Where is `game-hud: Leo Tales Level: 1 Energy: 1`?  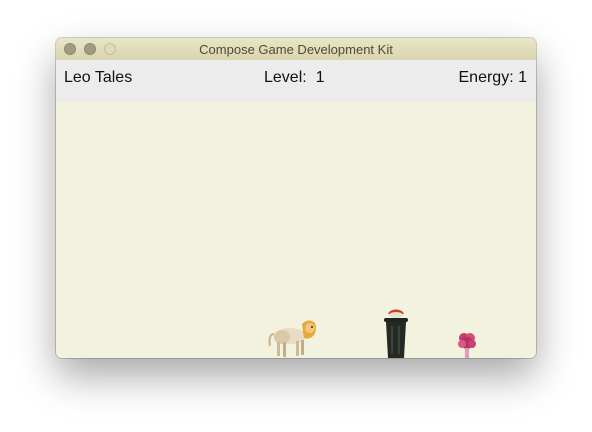
game-hud: Leo Tales Level: 1 Energy: 1 is located at coordinates (296, 81).